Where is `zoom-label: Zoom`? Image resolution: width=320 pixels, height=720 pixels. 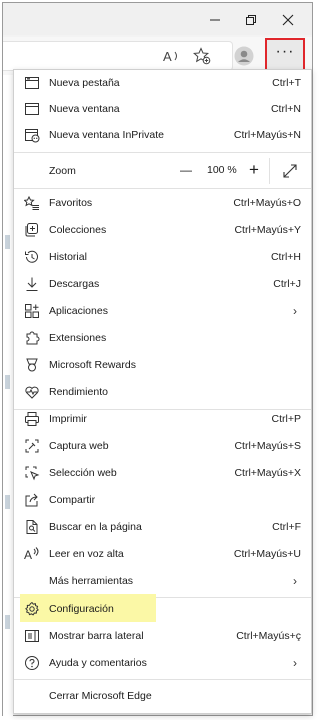
zoom-label: Zoom is located at coordinates (62, 171).